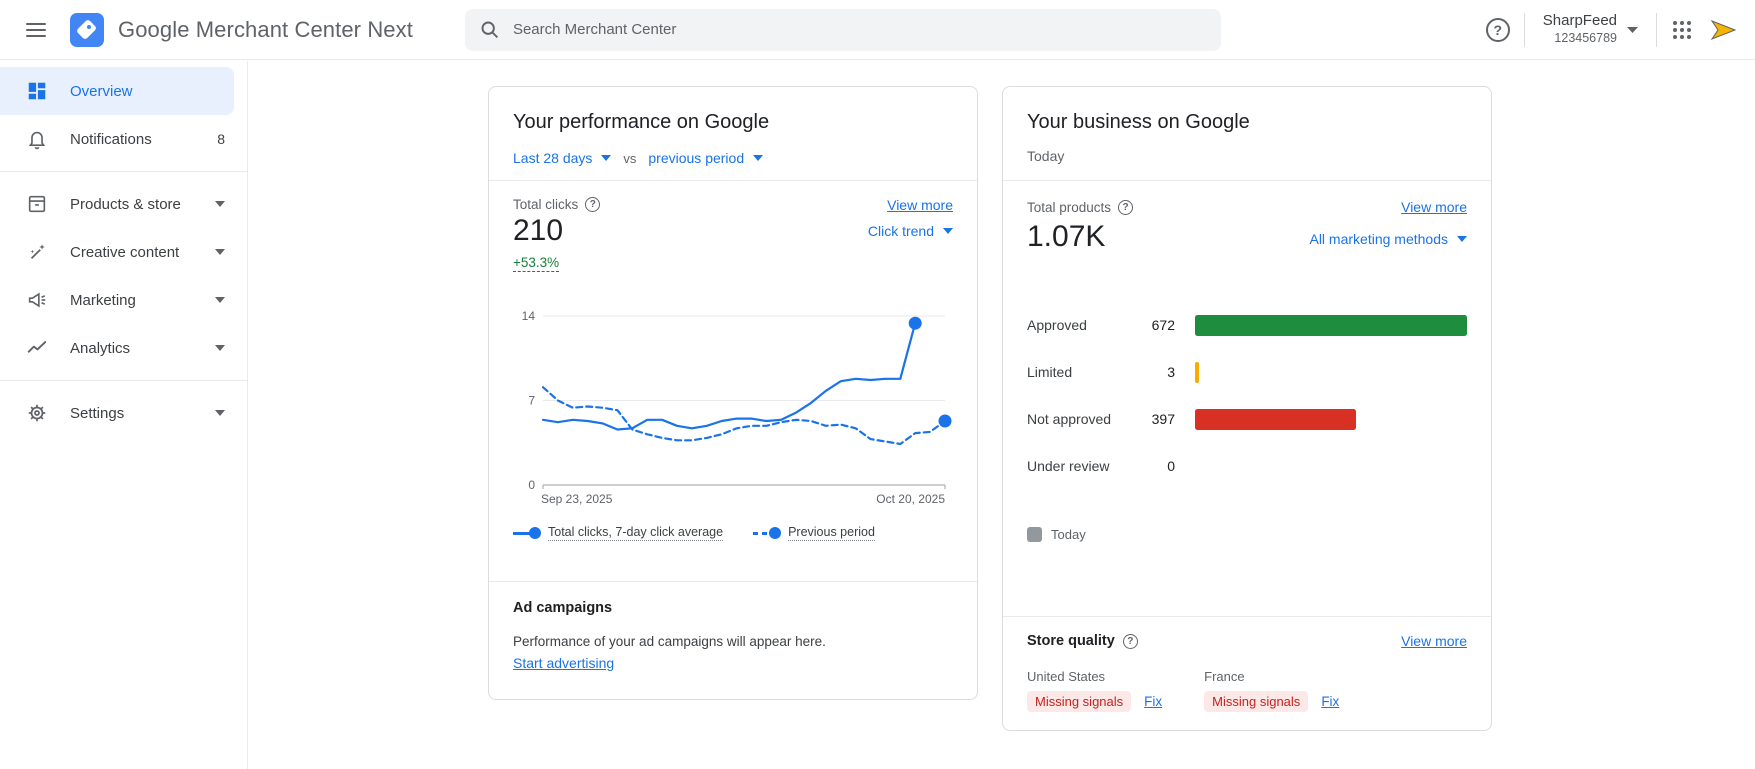 The width and height of the screenshot is (1755, 769). What do you see at coordinates (36, 30) in the screenshot?
I see `hamburger-menu-icon` at bounding box center [36, 30].